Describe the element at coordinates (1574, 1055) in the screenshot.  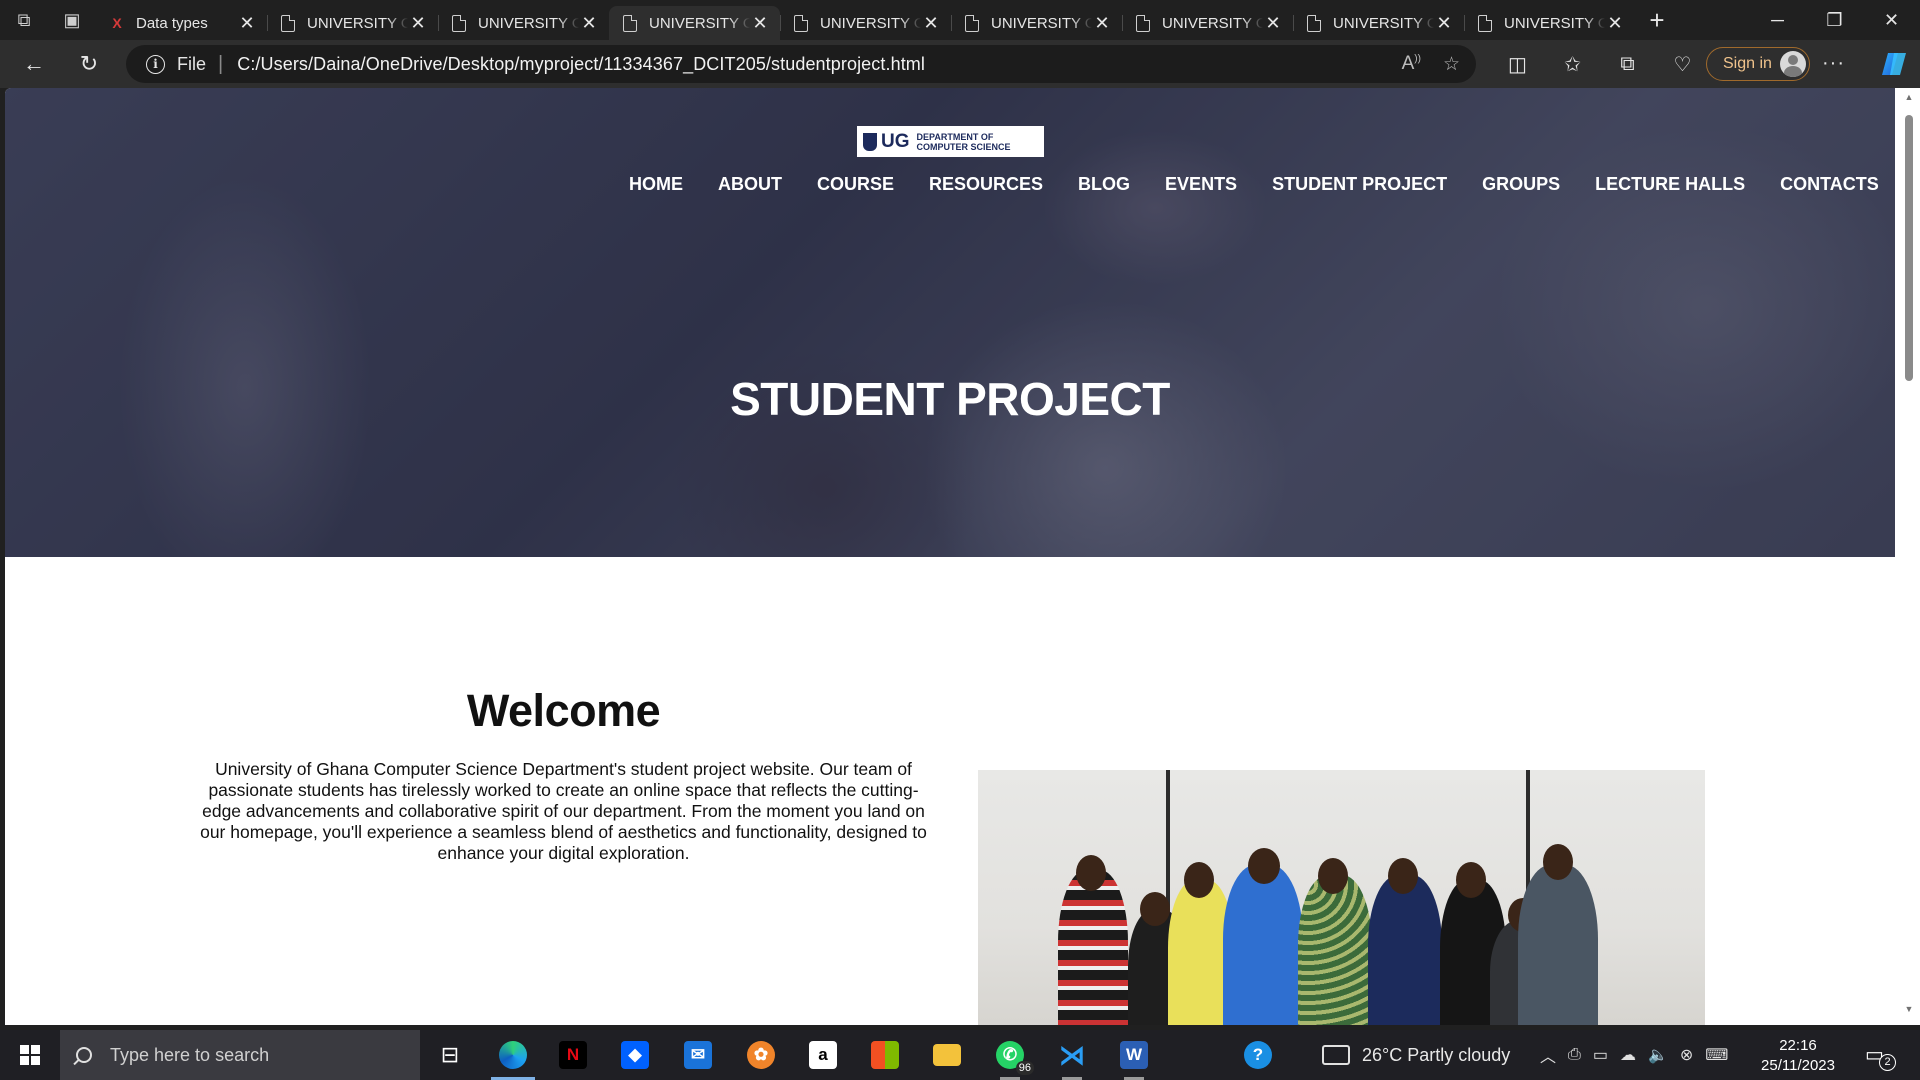
I see `meet-now-icon: ⎙` at that location.